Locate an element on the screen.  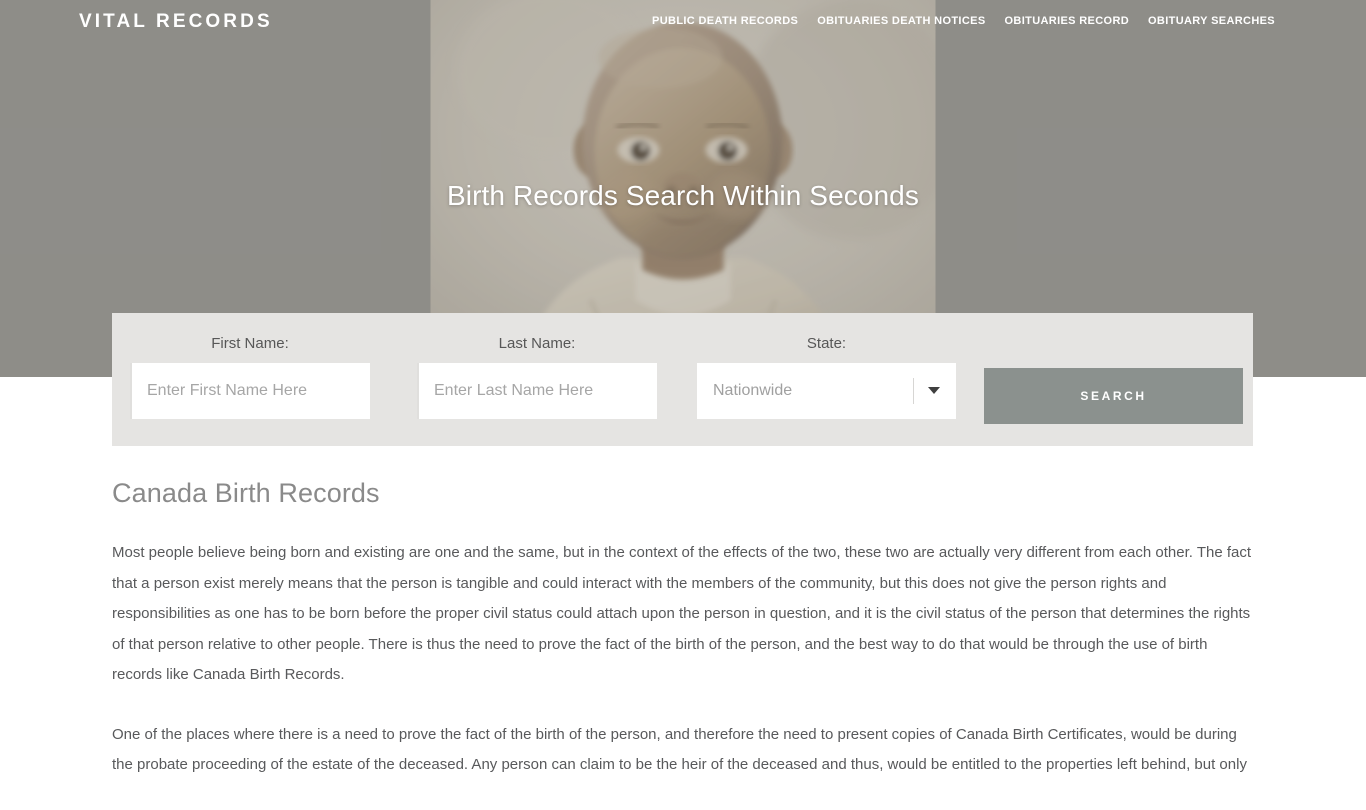
site-logo: VITAL RECORDS is located at coordinates (176, 22).